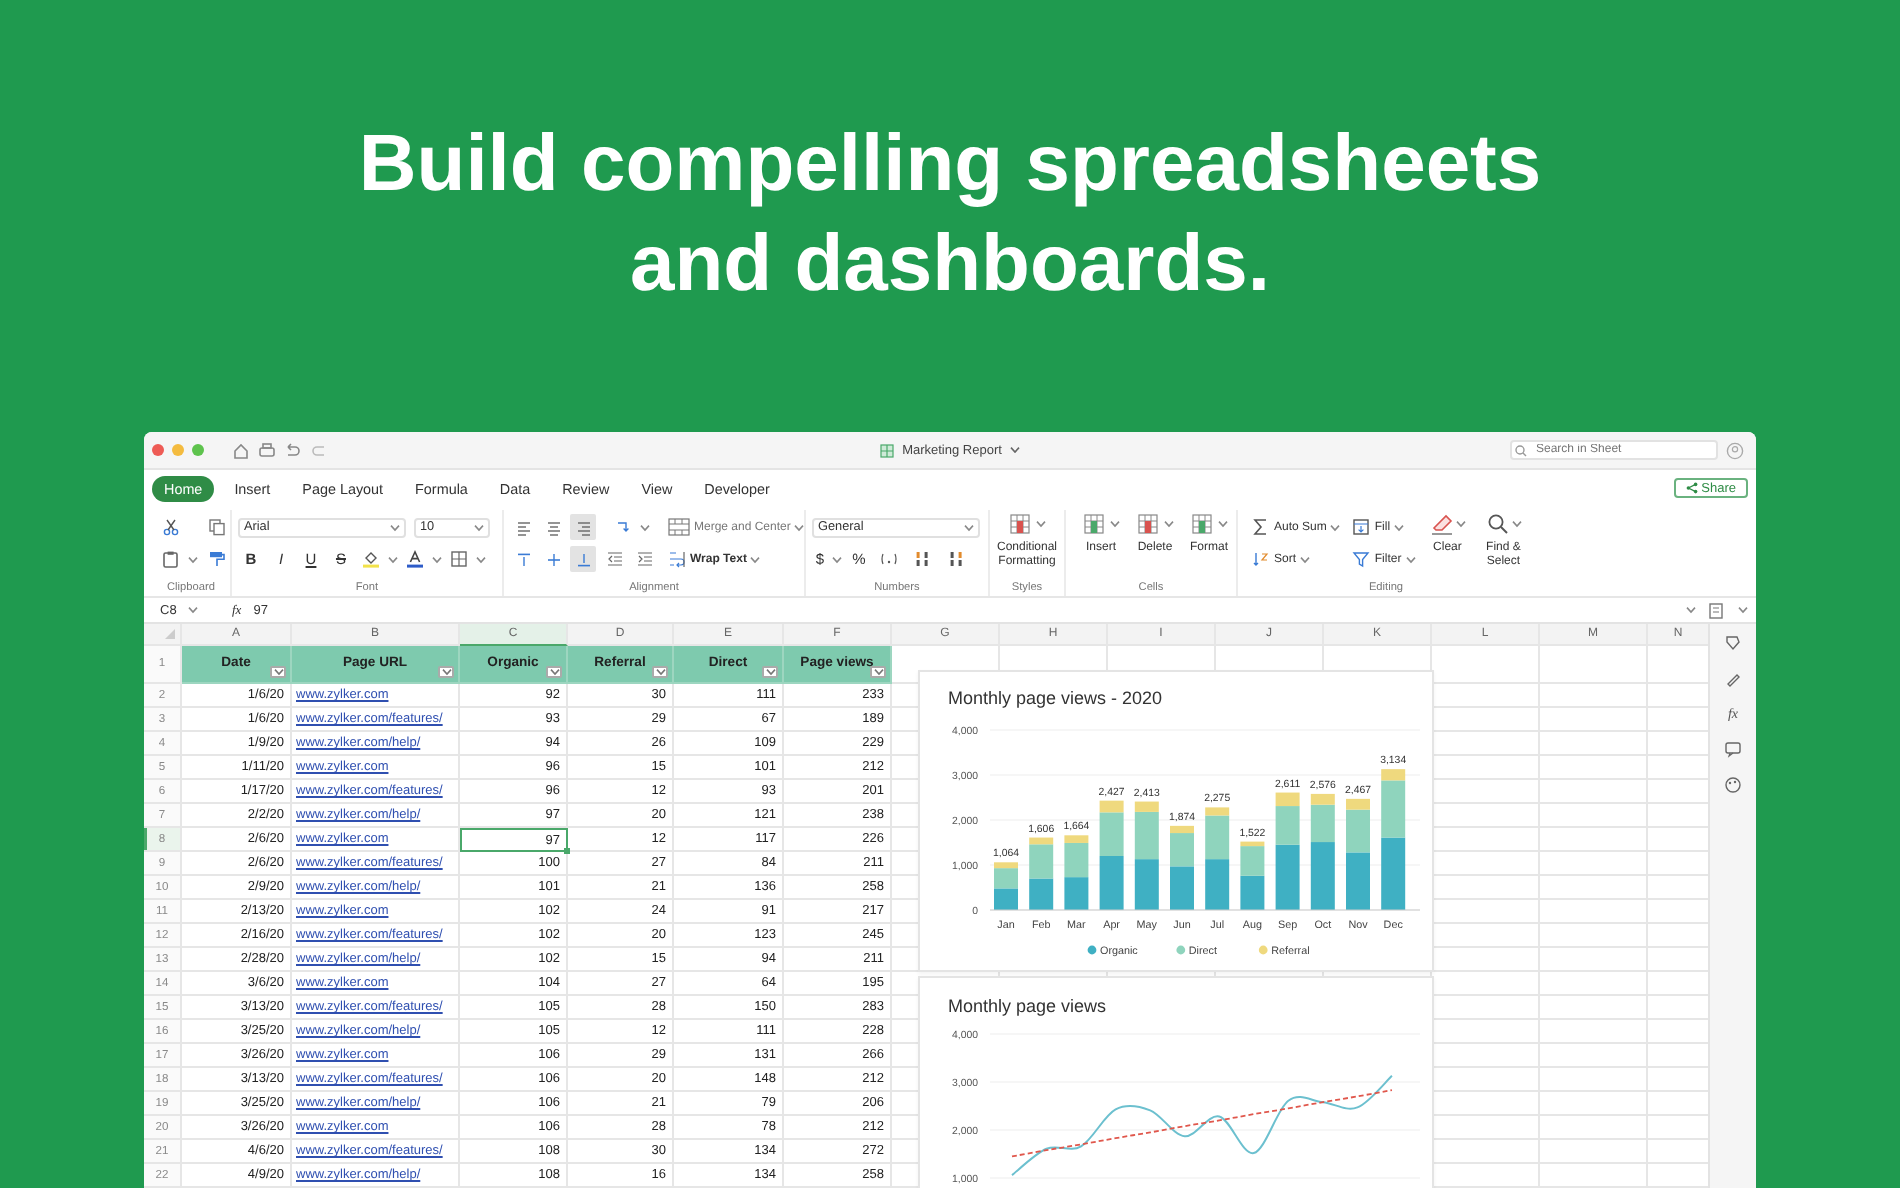  What do you see at coordinates (523, 559) in the screenshot?
I see `align-top-icon` at bounding box center [523, 559].